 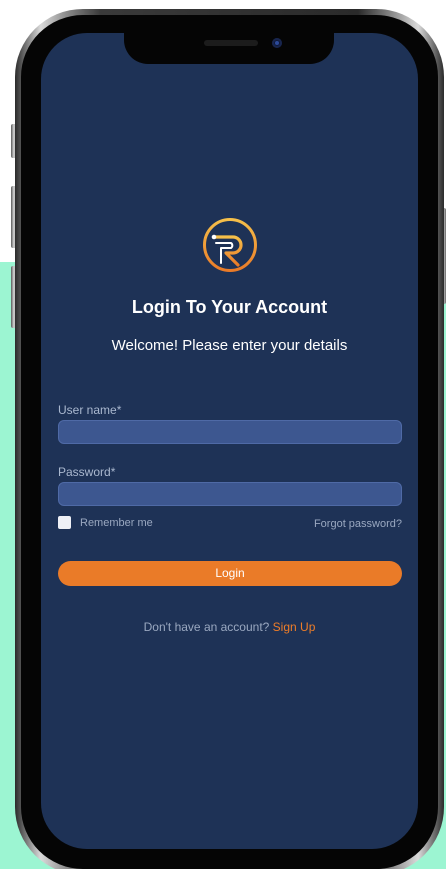 What do you see at coordinates (64, 522) in the screenshot?
I see `remember-me-checkbox` at bounding box center [64, 522].